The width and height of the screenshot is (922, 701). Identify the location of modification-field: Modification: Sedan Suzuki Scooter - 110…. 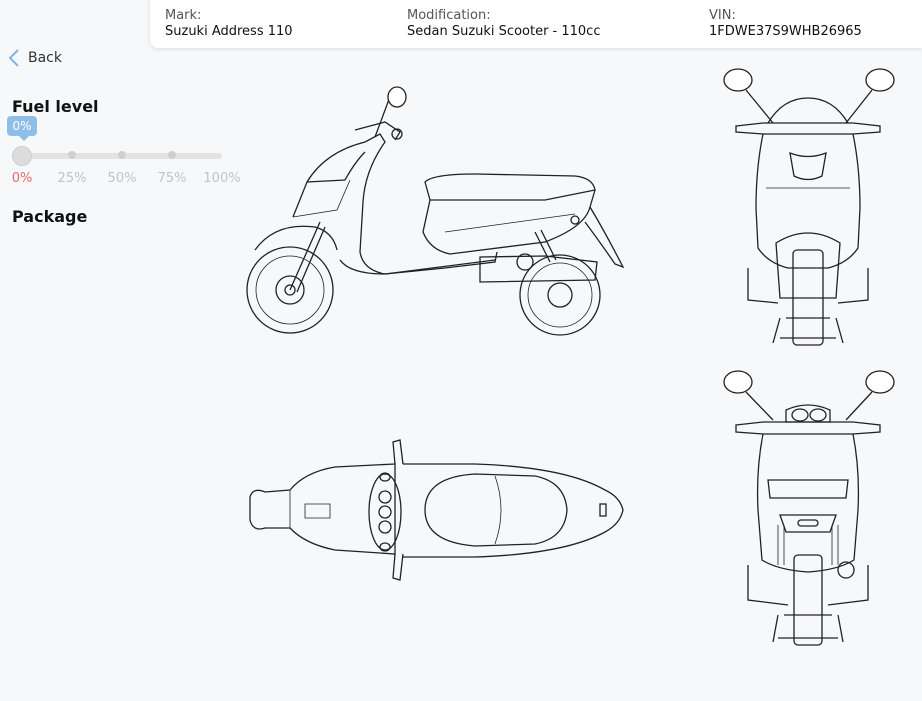
(503, 24).